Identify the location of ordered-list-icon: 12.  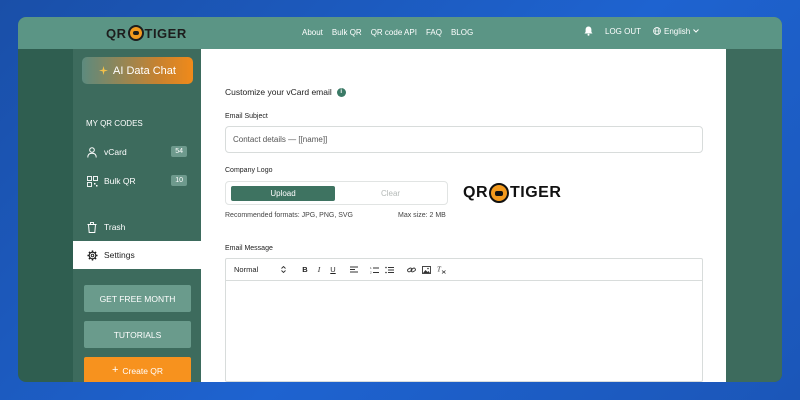
(374, 270).